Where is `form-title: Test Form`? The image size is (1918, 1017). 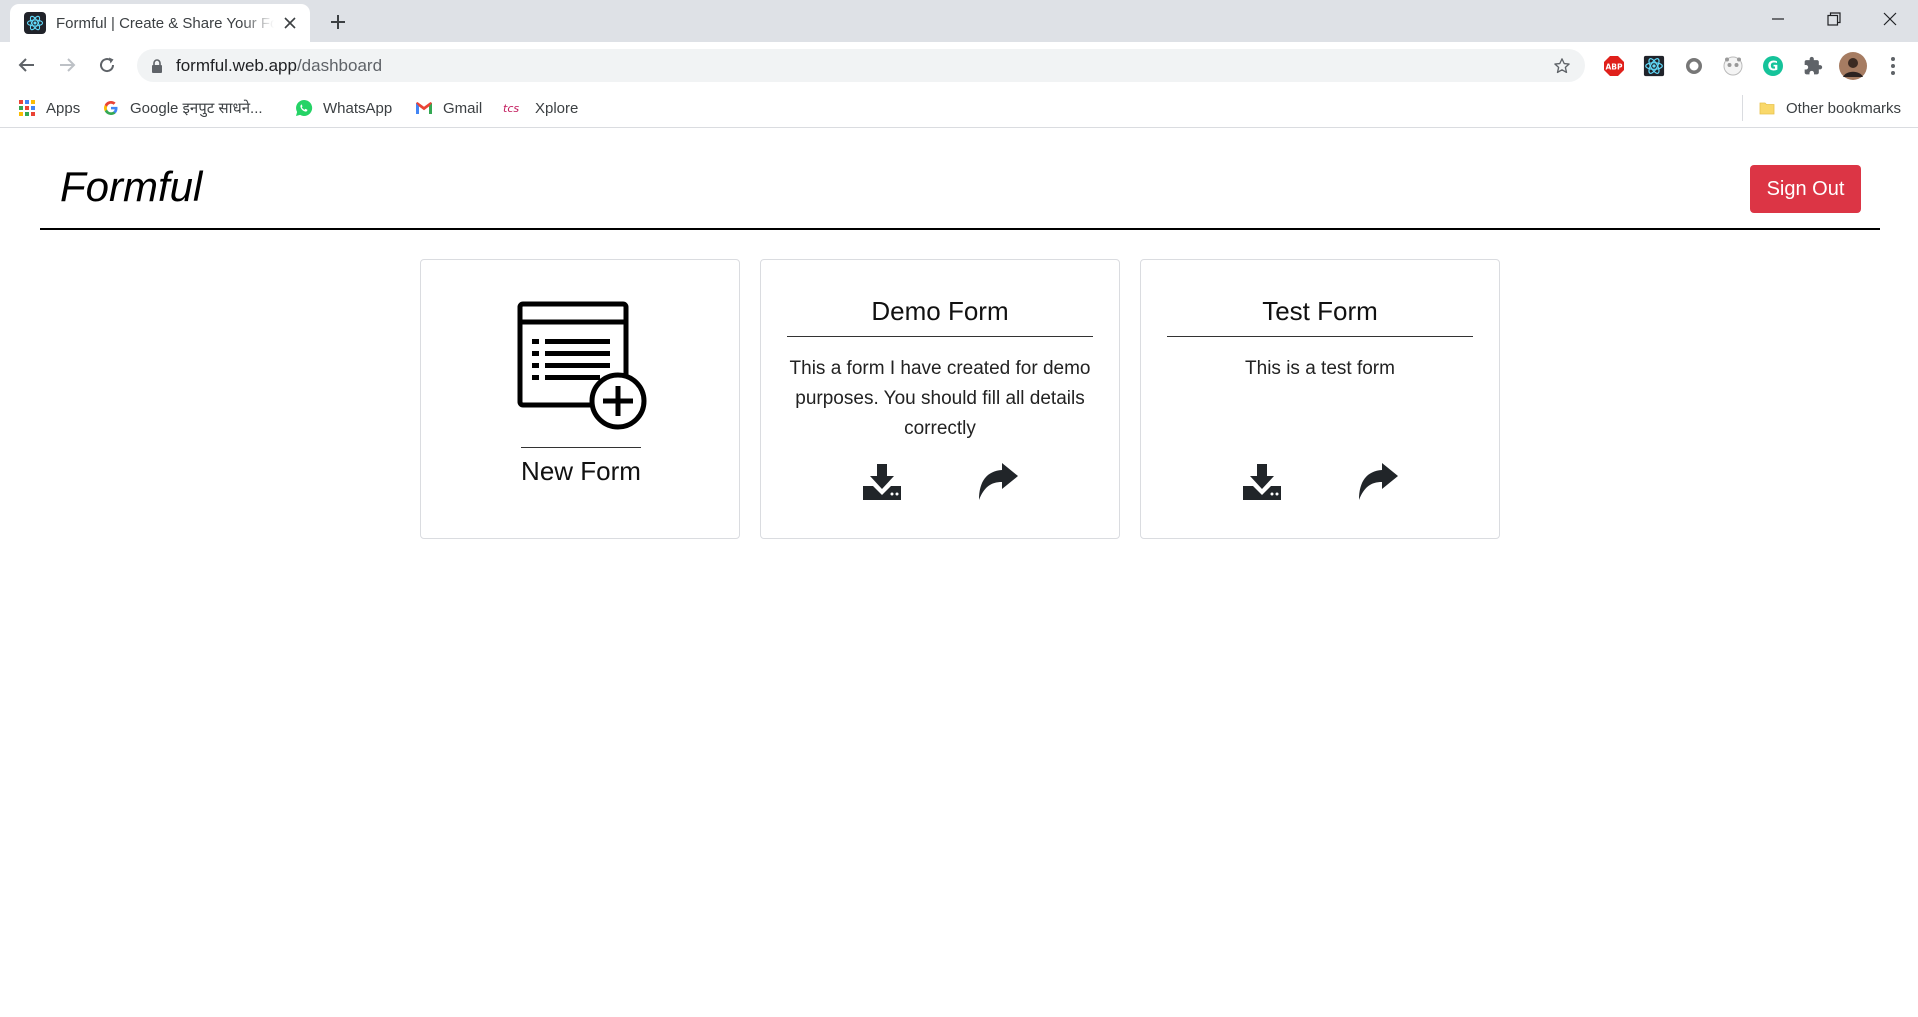 form-title: Test Form is located at coordinates (1320, 311).